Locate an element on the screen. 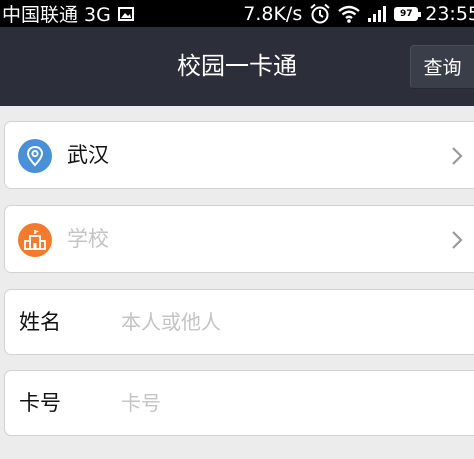 The width and height of the screenshot is (474, 459). location-pin-icon is located at coordinates (35, 156).